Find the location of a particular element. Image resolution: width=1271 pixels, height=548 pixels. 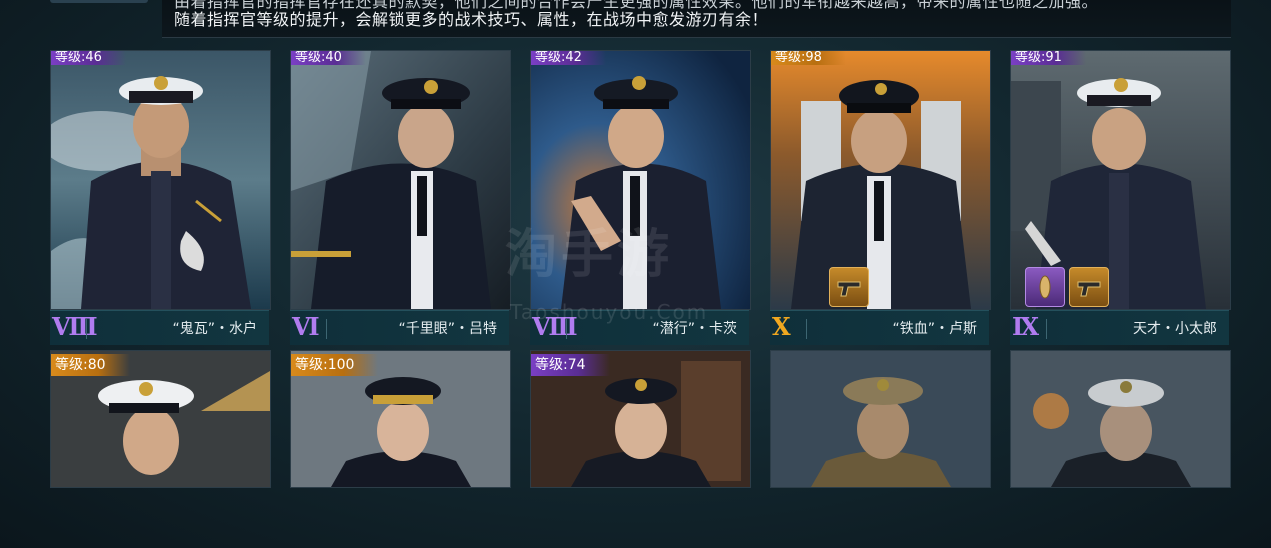

name-bar: Ⅵ “千里眼”・吕特 is located at coordinates (399, 327).